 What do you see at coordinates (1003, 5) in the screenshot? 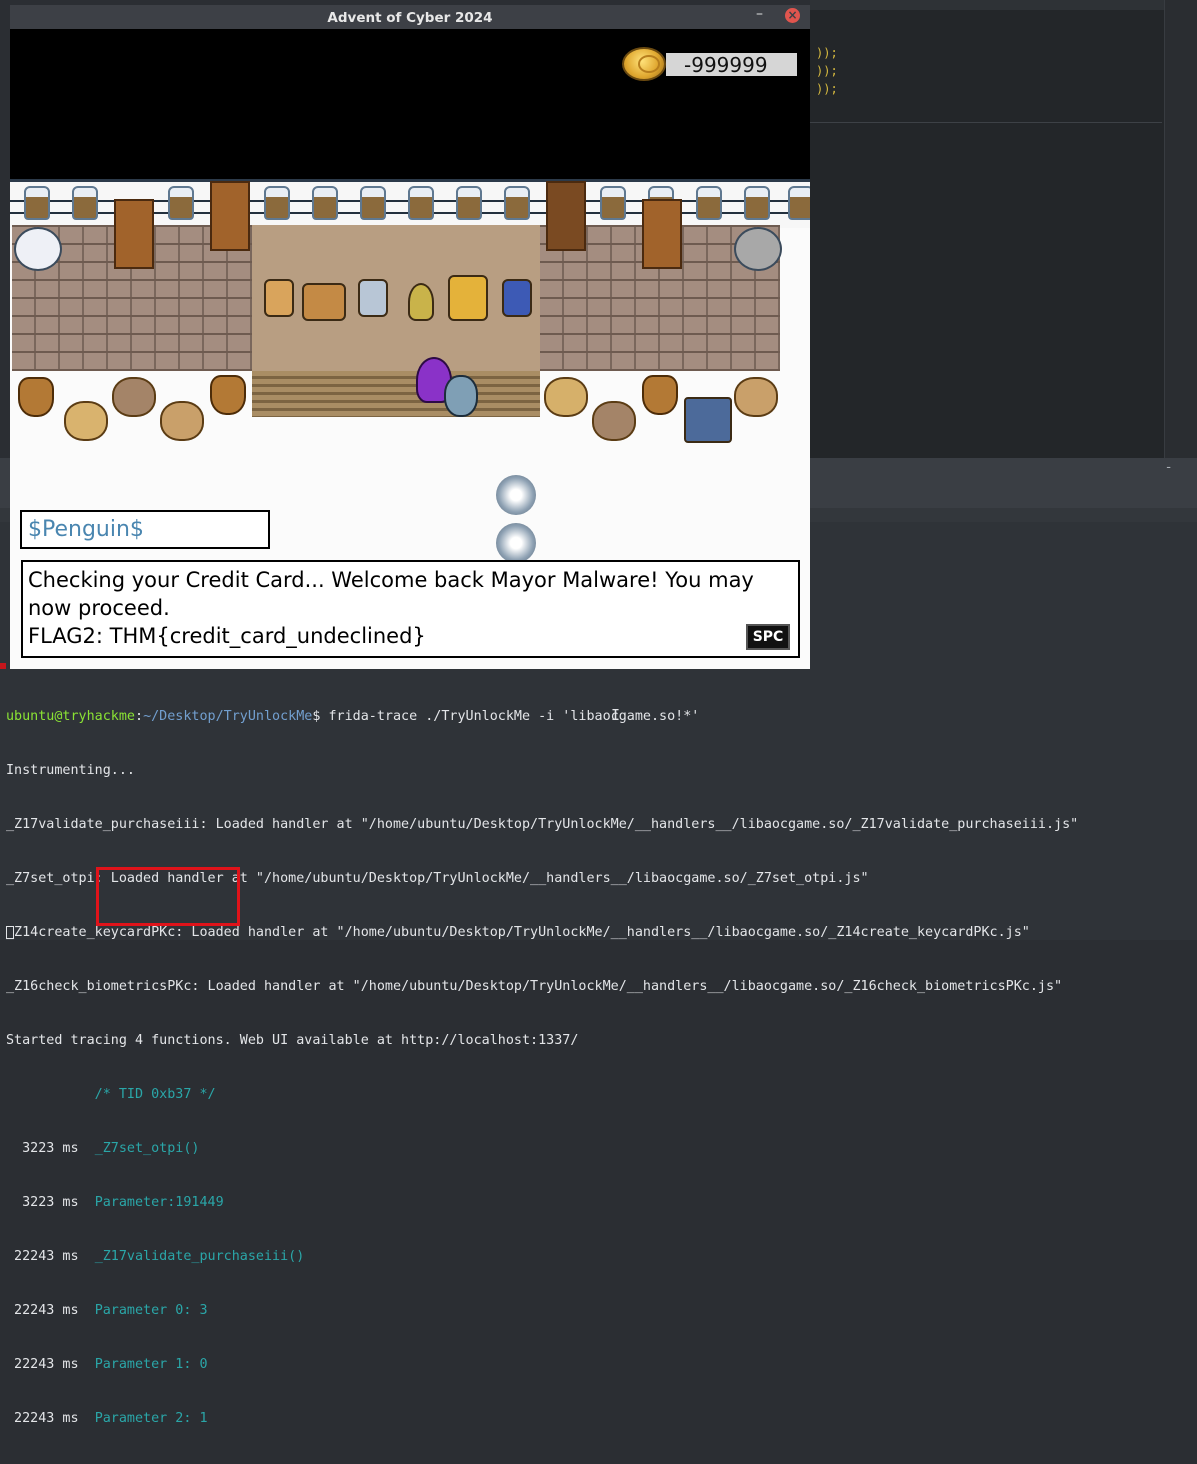
I see `editor-header` at bounding box center [1003, 5].